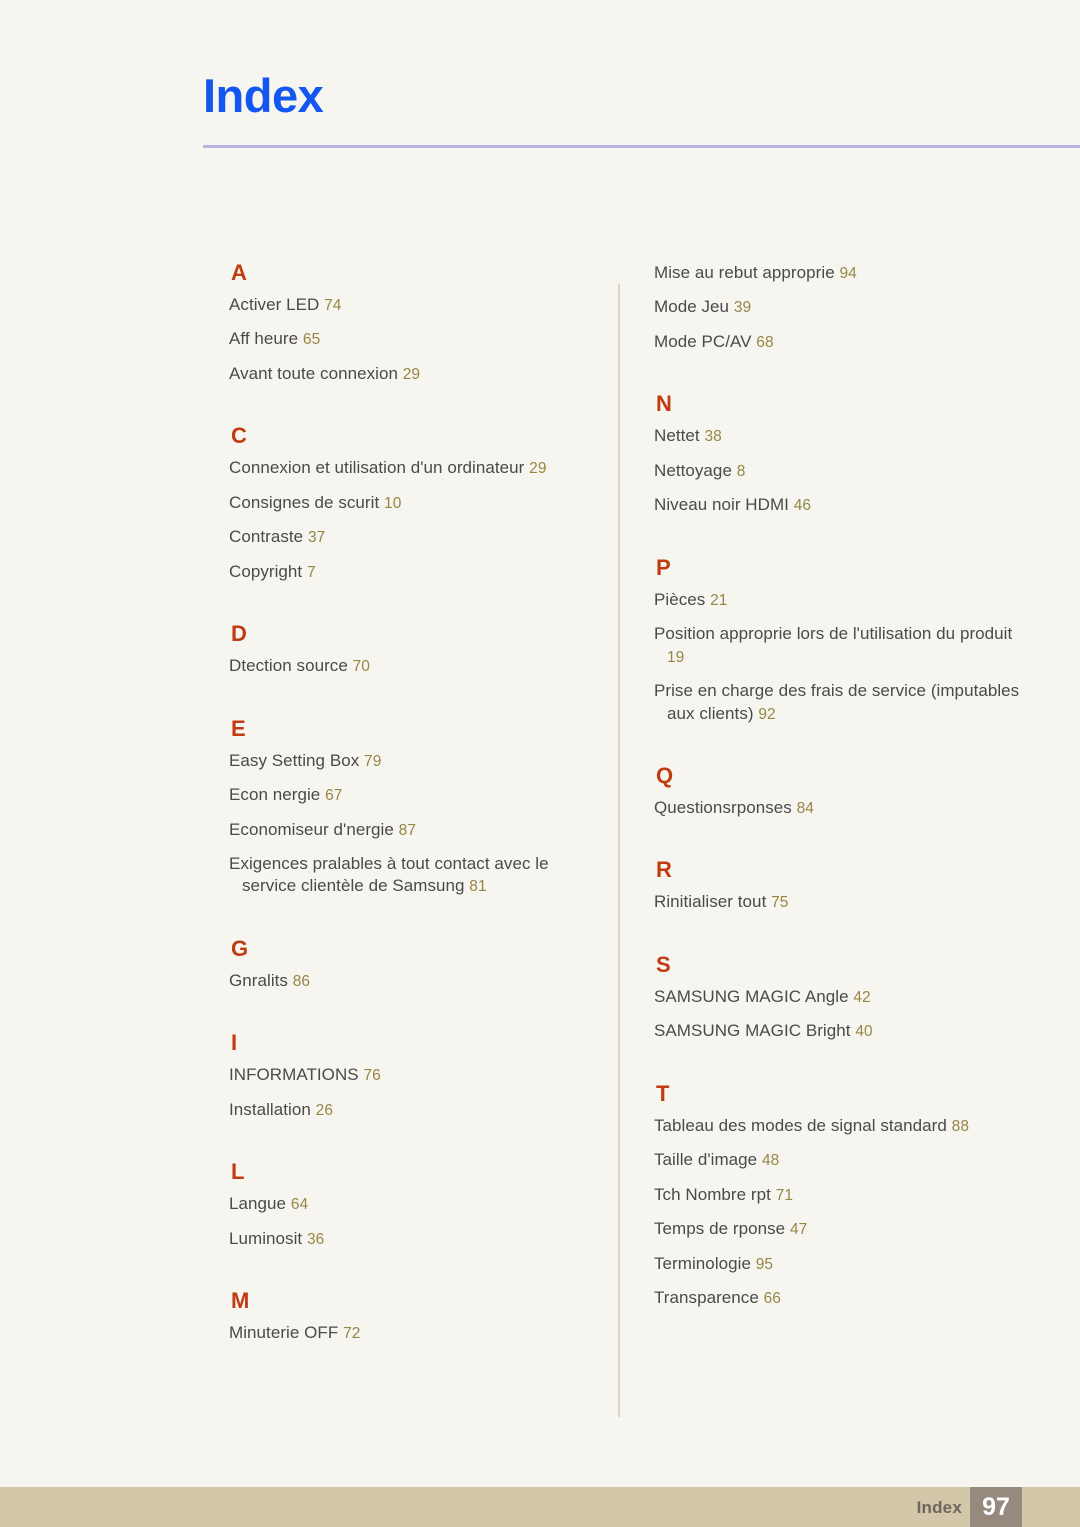  What do you see at coordinates (664, 404) in the screenshot?
I see `letter-heading-n: N` at bounding box center [664, 404].